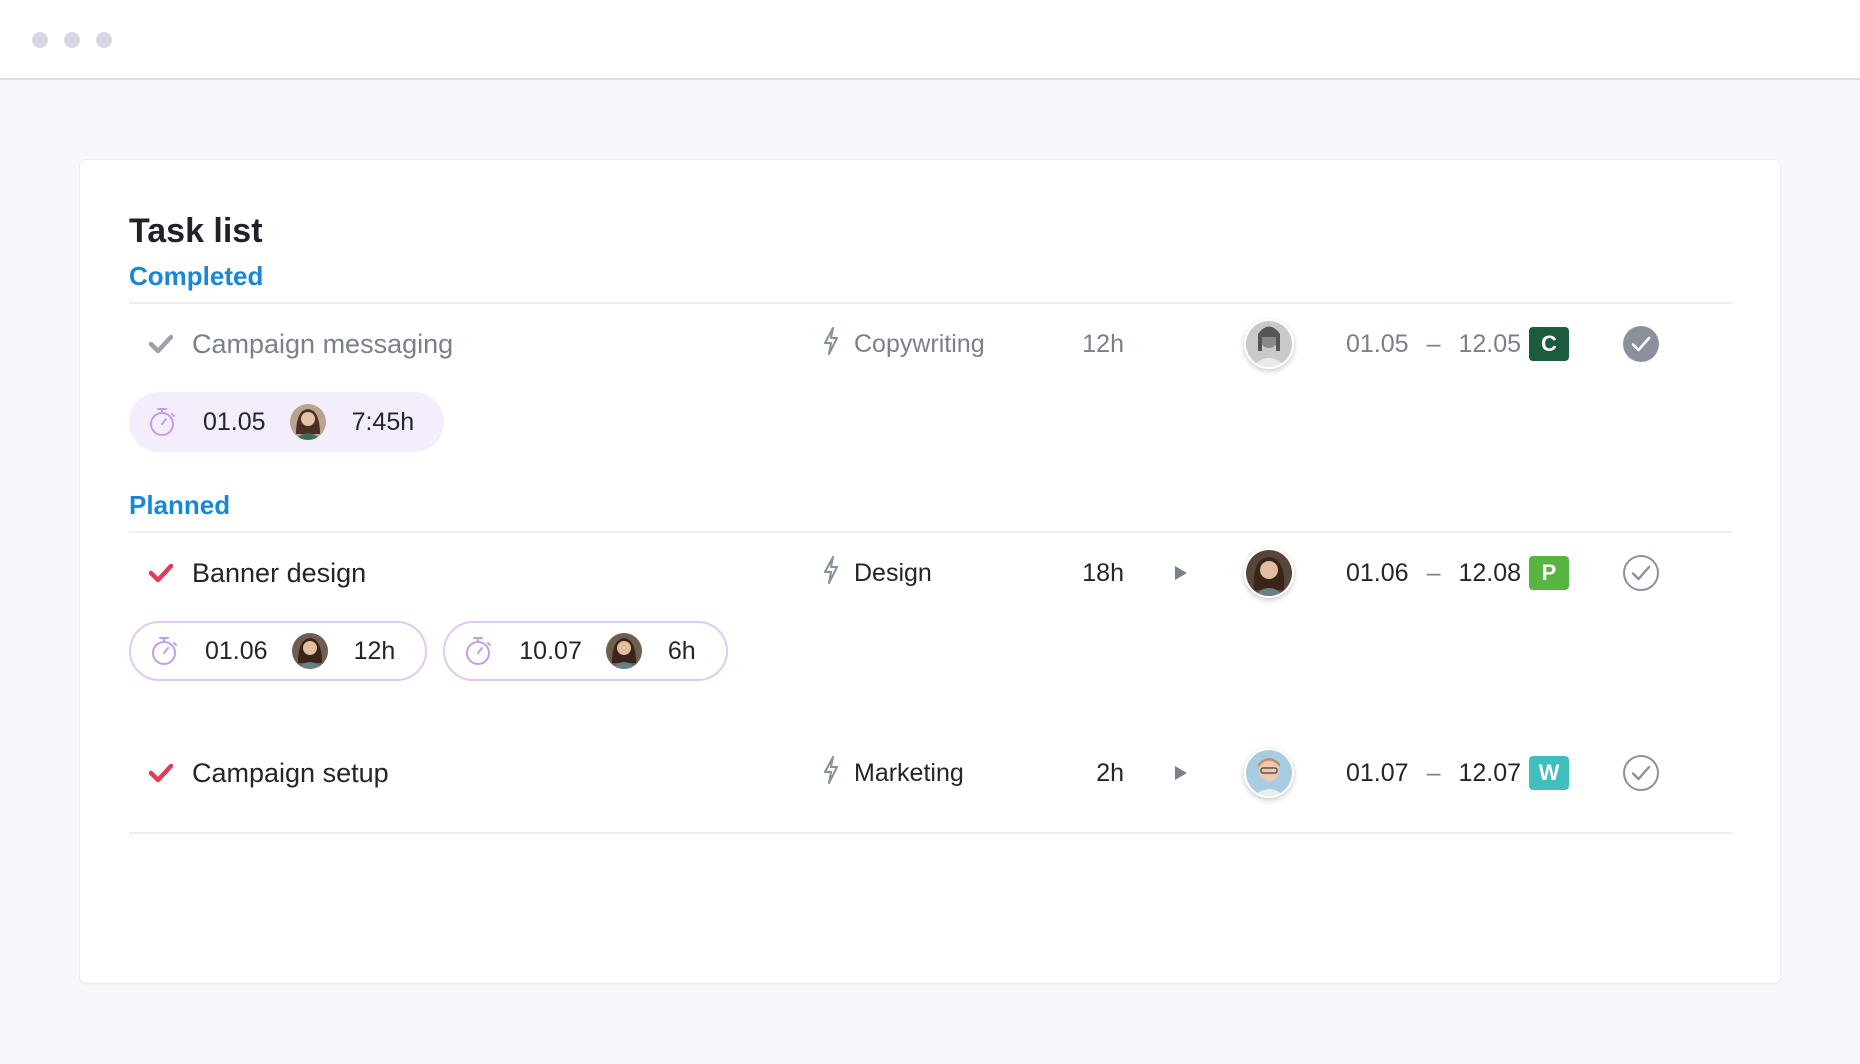  Describe the element at coordinates (893, 572) in the screenshot. I see `category-label: Design` at that location.